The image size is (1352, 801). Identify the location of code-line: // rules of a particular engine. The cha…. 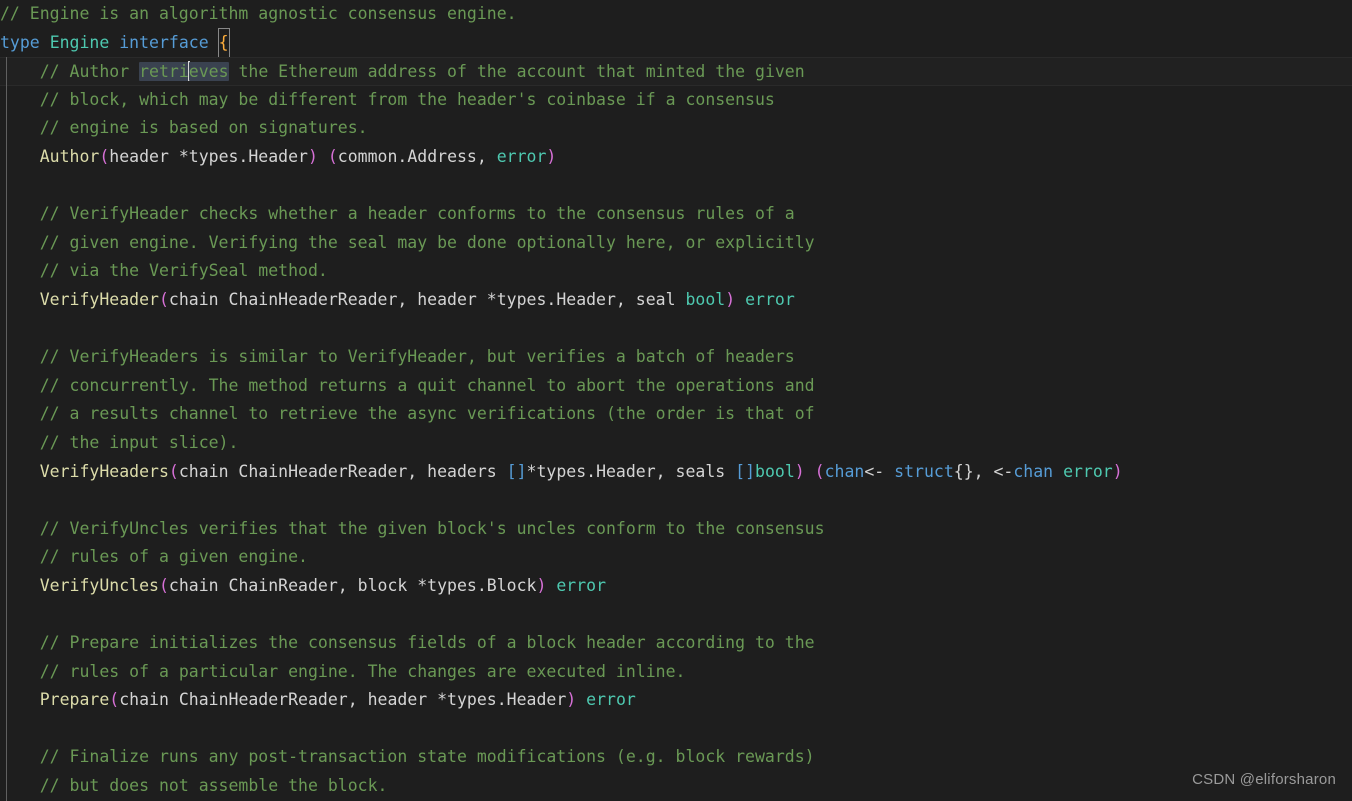
(676, 672).